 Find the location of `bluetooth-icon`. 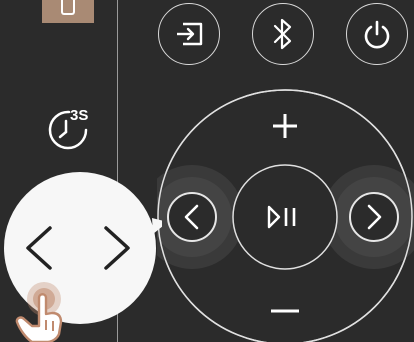

bluetooth-icon is located at coordinates (282, 34).